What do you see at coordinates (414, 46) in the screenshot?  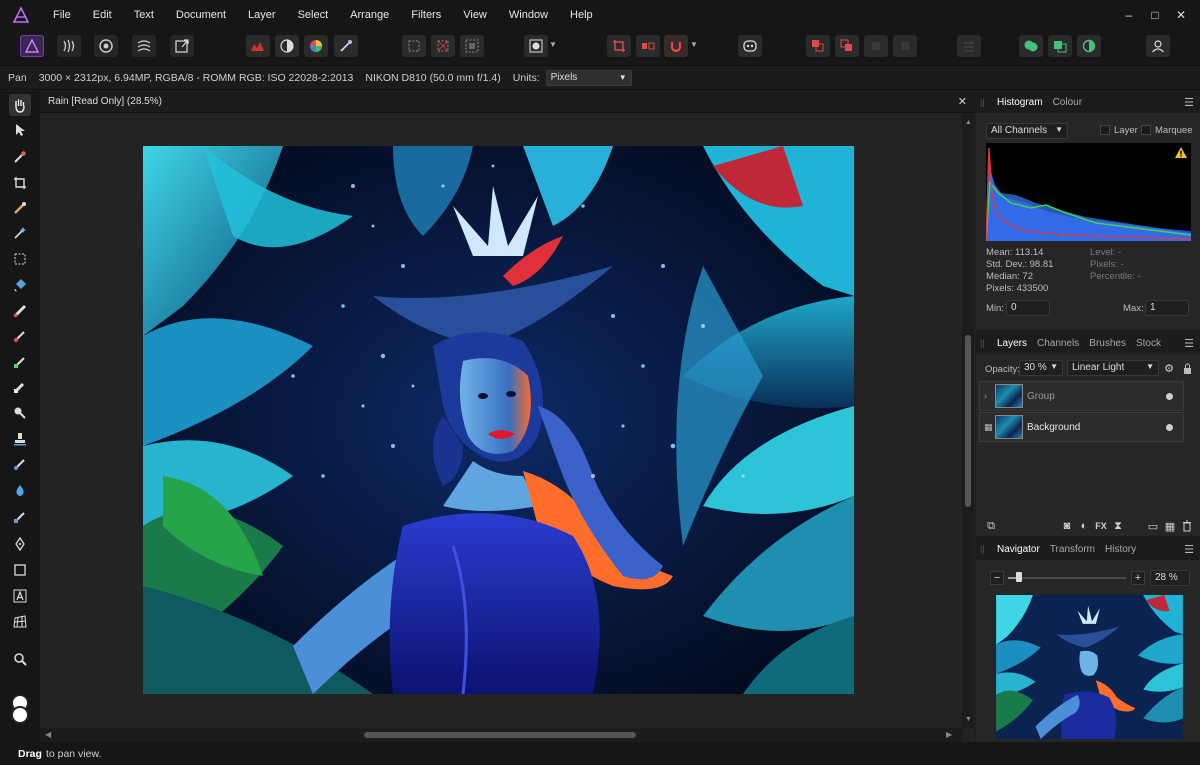 I see `select-all-button` at bounding box center [414, 46].